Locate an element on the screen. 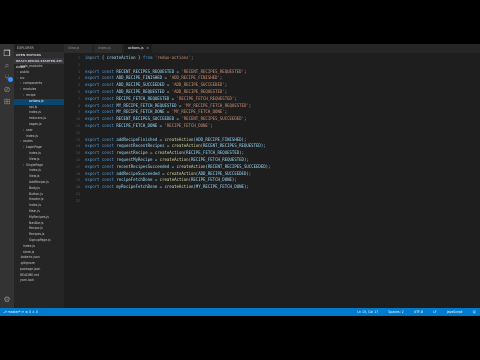 The image size is (480, 360). code-token: (RECENT_RECIPES_REQUESTED); is located at coordinates (233, 146).